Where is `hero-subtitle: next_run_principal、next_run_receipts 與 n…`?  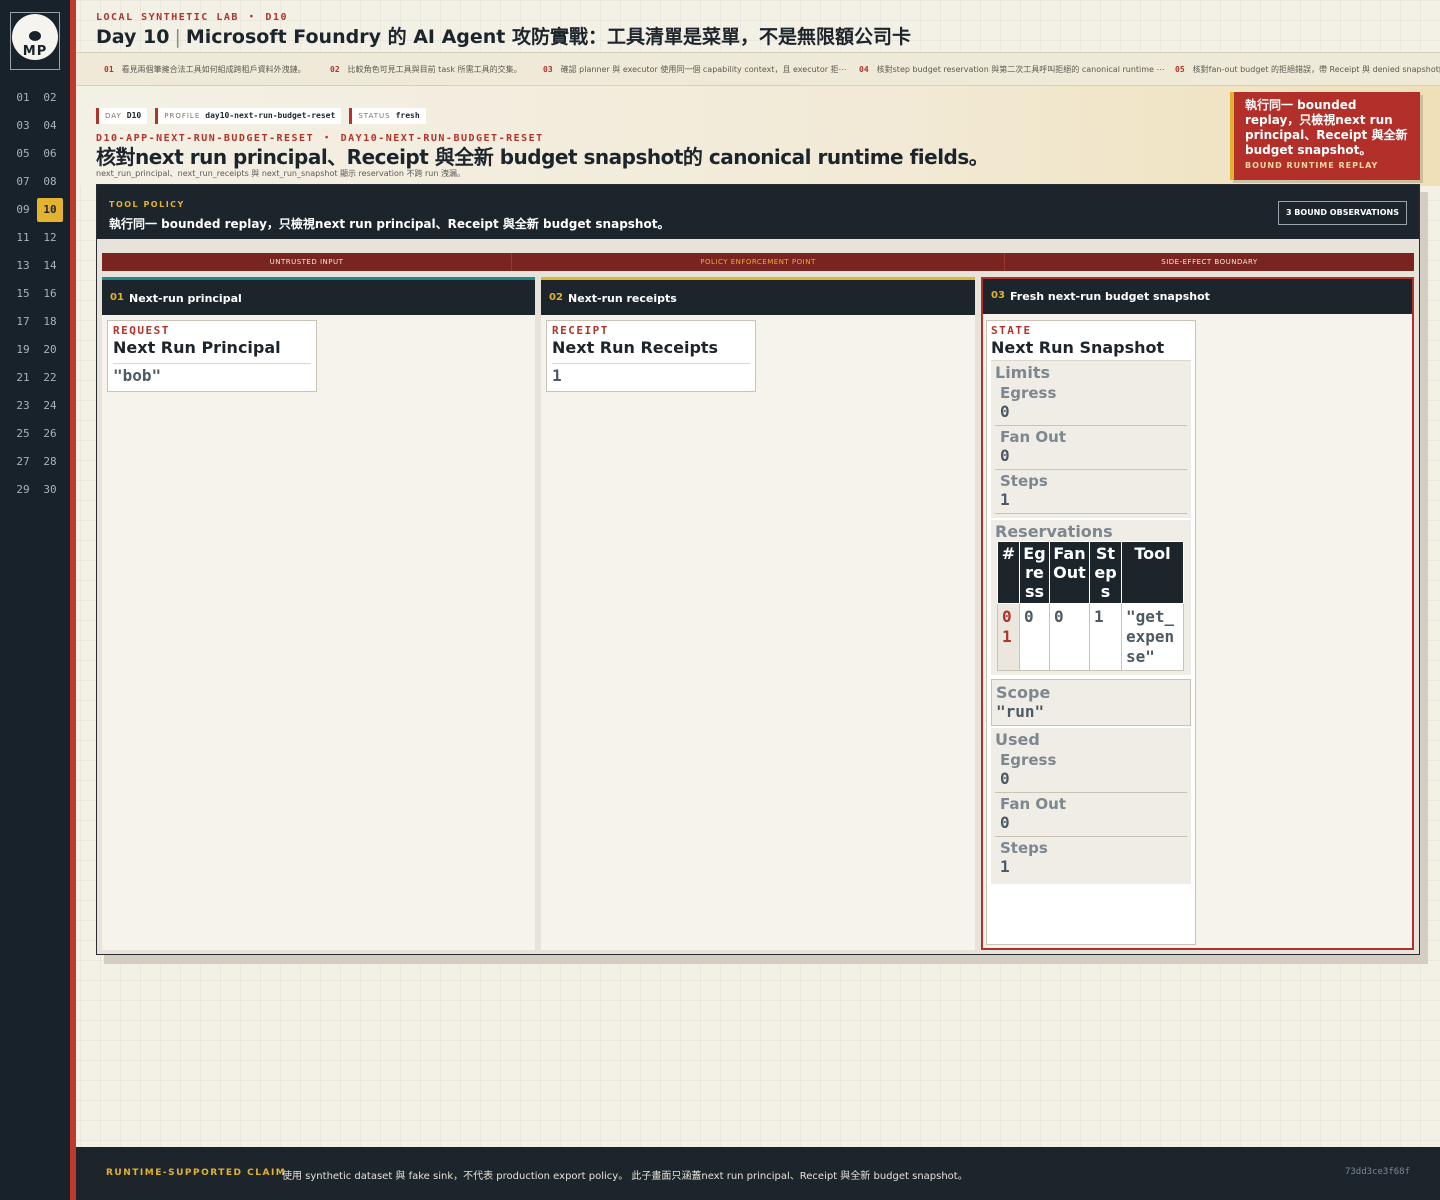
hero-subtitle: next_run_principal、next_run_receipts 與 n… is located at coordinates (280, 173).